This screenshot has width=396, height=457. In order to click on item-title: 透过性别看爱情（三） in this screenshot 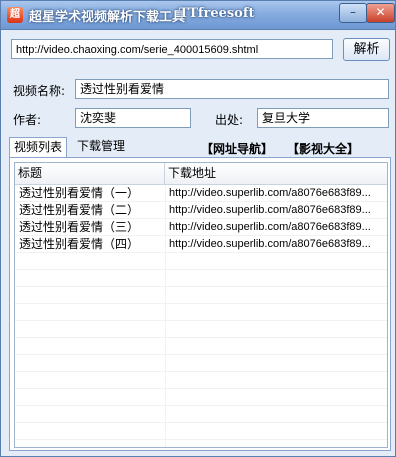, I will do `click(79, 227)`.